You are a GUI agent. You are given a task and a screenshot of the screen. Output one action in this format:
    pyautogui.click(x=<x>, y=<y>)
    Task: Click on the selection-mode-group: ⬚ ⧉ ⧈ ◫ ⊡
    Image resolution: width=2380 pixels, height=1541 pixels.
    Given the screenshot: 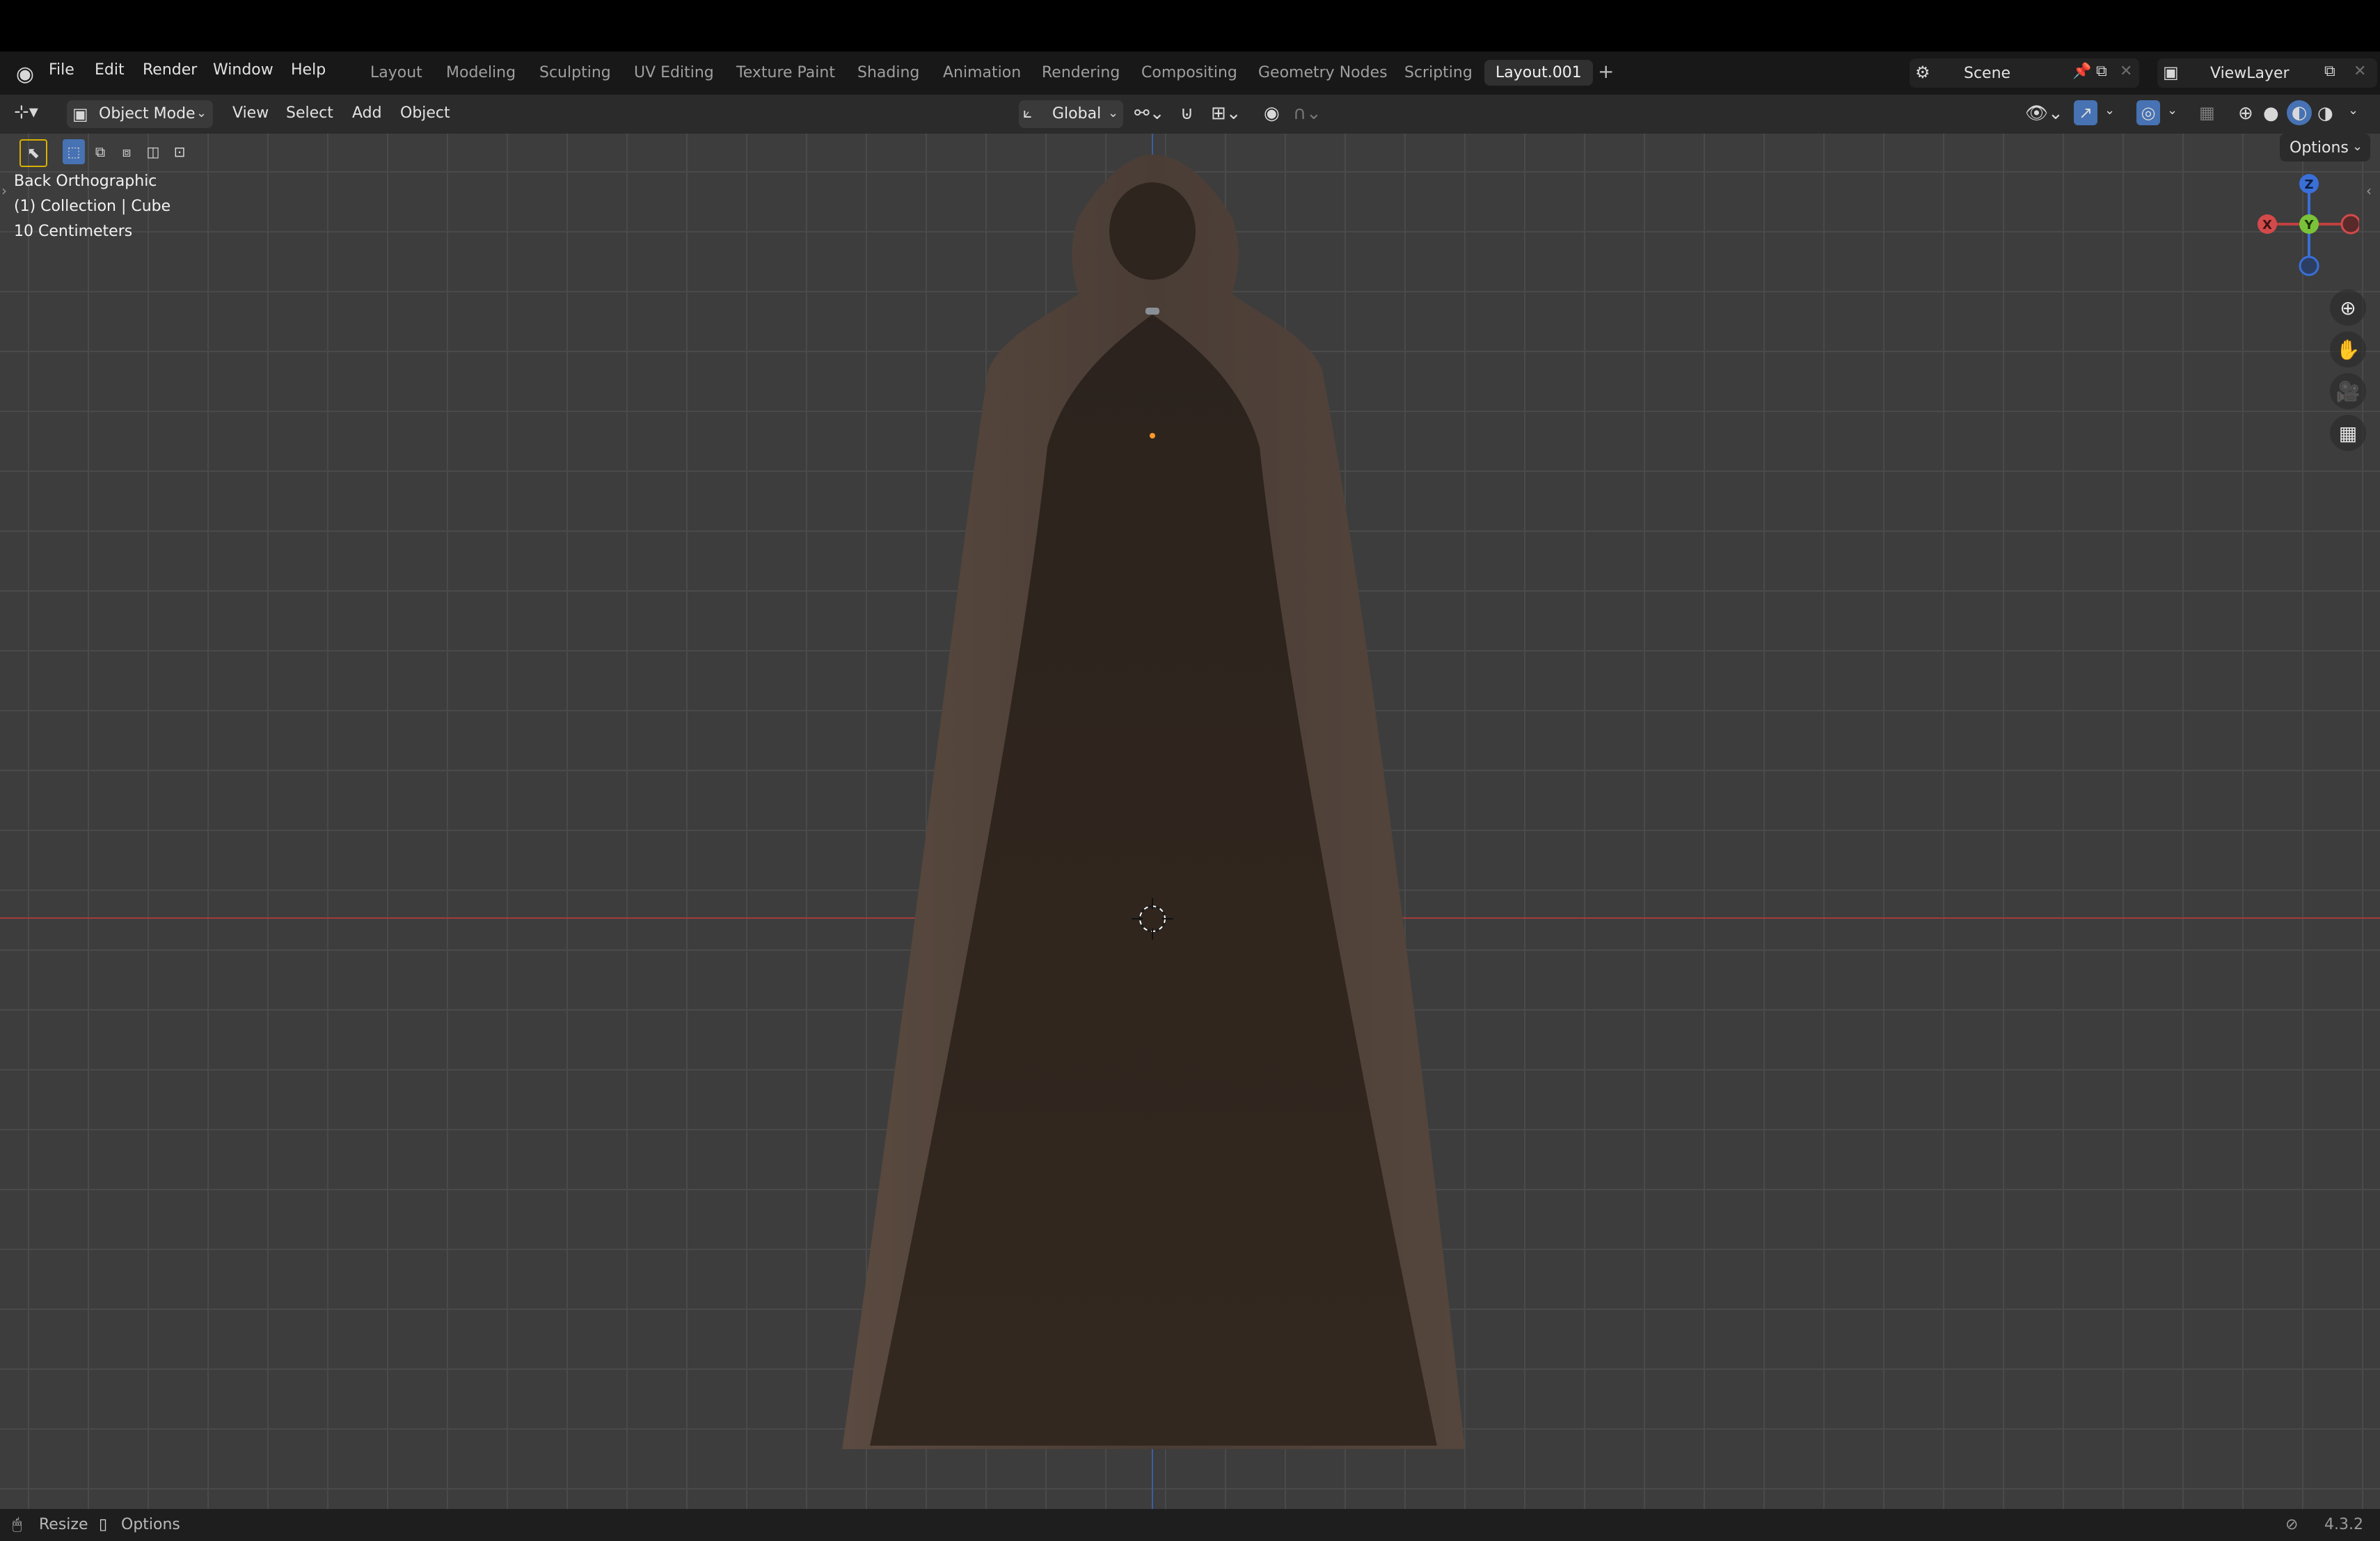 What is the action you would take?
    pyautogui.click(x=129, y=153)
    